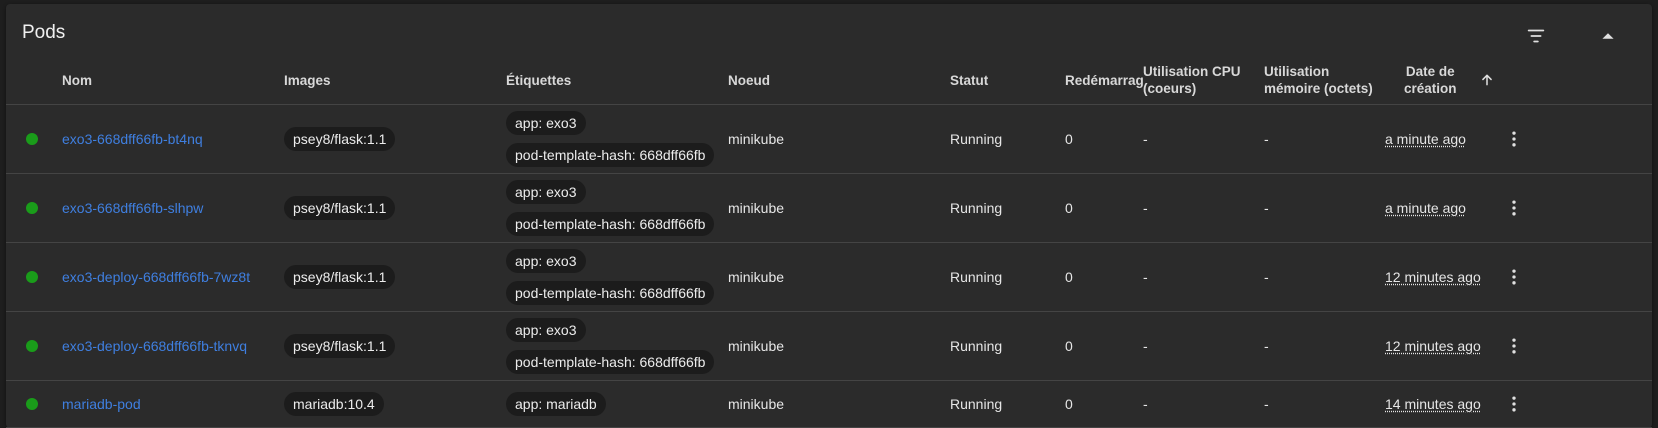 The image size is (1658, 428). I want to click on image-chip: mariadb:10.4, so click(334, 404).